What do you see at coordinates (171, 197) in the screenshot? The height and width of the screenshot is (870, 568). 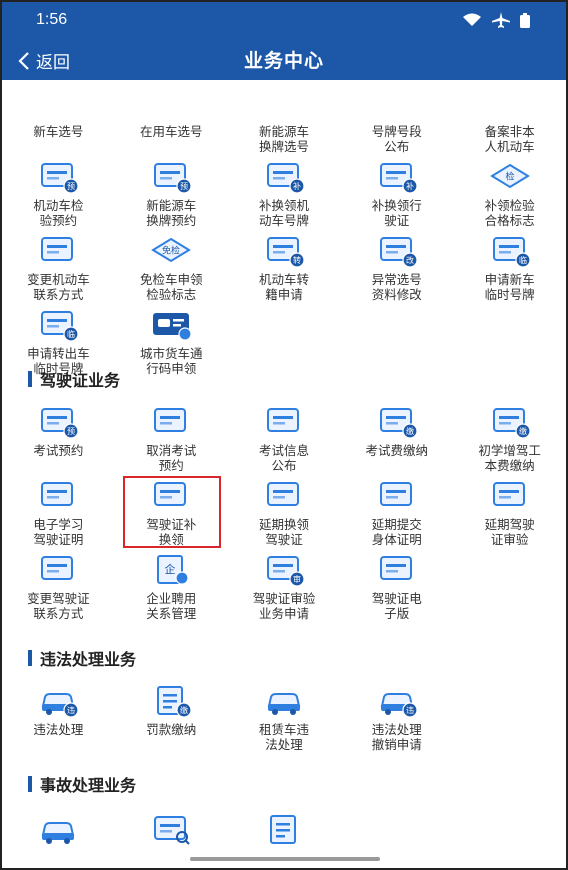 I see `service-item: 预新能源车 换牌预约` at bounding box center [171, 197].